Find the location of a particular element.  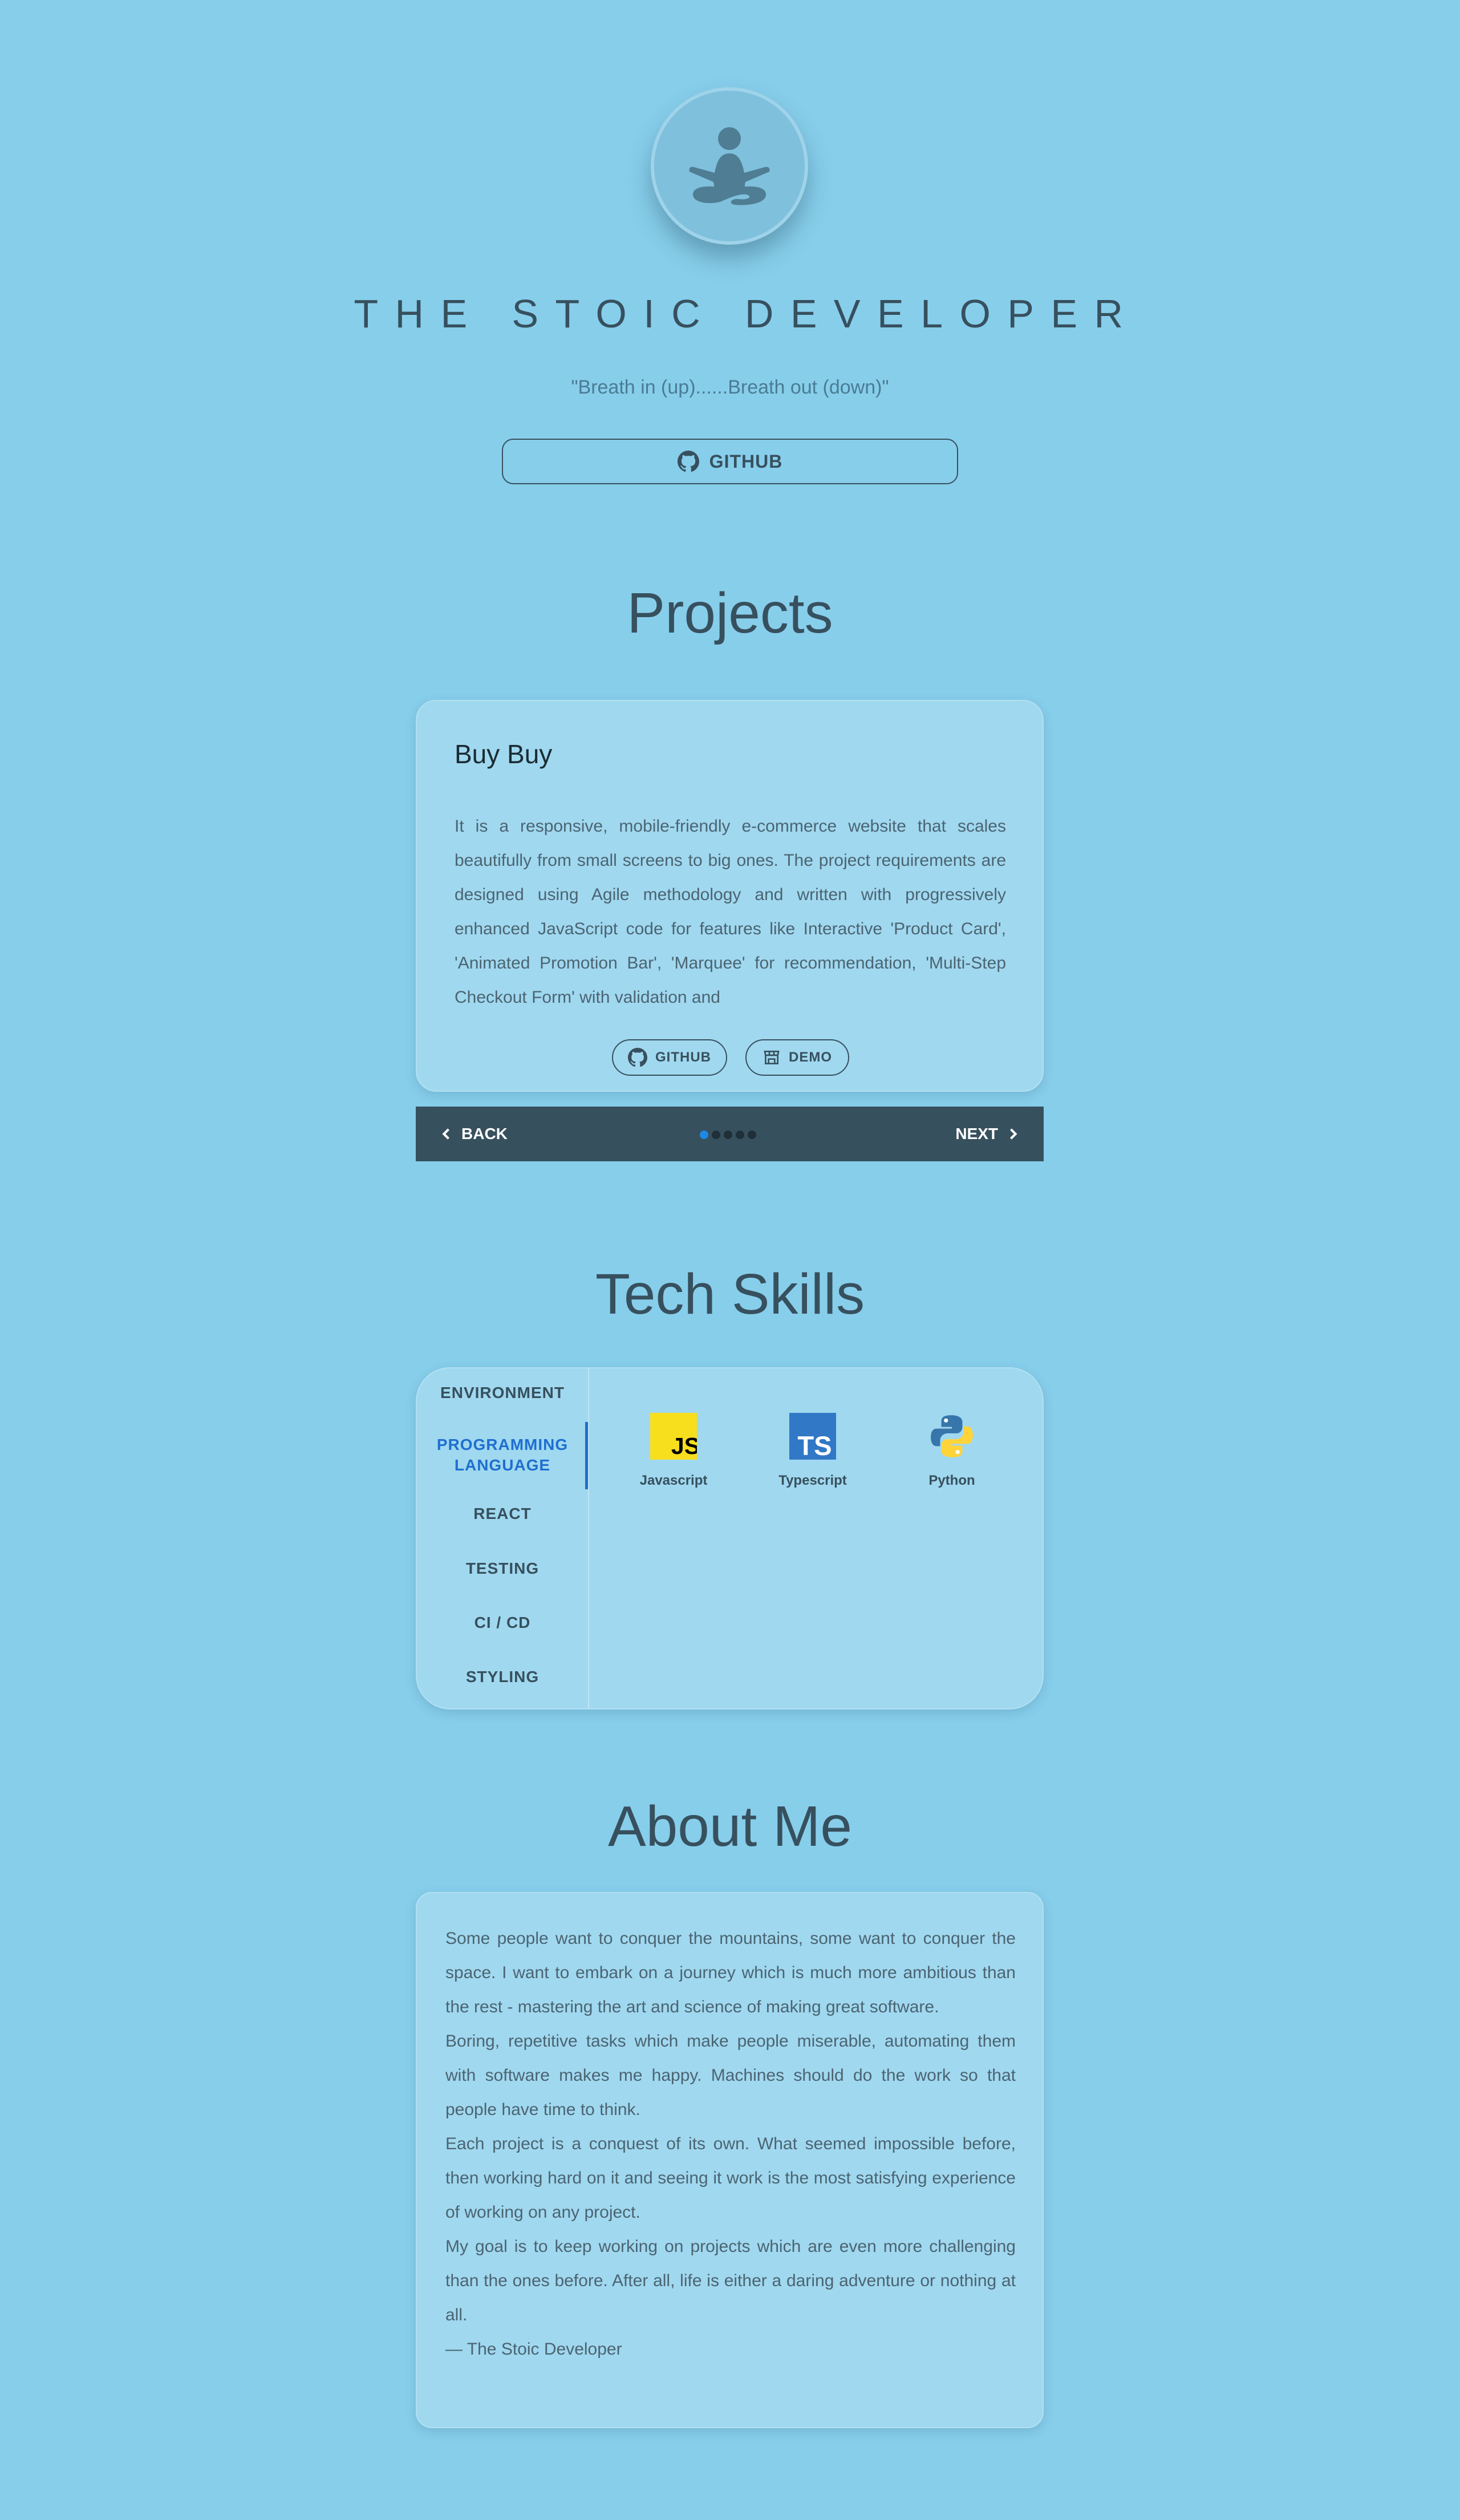

about-heading: About Me is located at coordinates (730, 1826).